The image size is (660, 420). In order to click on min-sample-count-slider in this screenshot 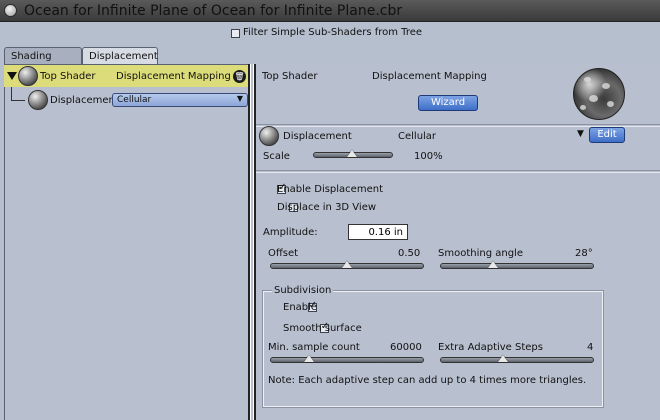, I will do `click(347, 360)`.